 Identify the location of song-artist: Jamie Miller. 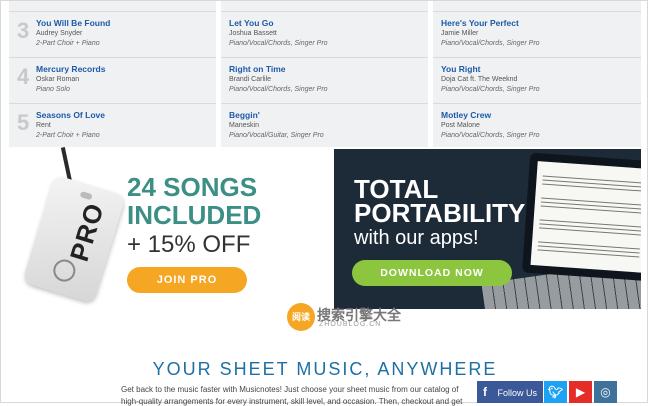
(460, 33).